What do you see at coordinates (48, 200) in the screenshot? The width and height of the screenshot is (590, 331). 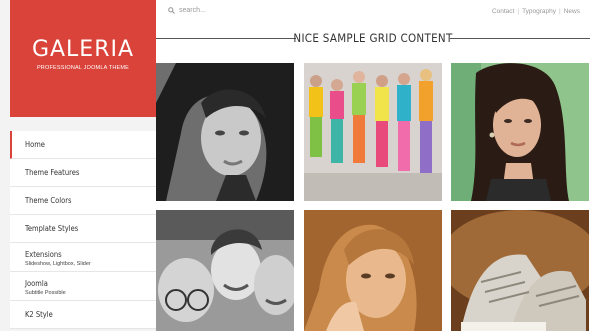 I see `menu-item-label: Theme Colors` at bounding box center [48, 200].